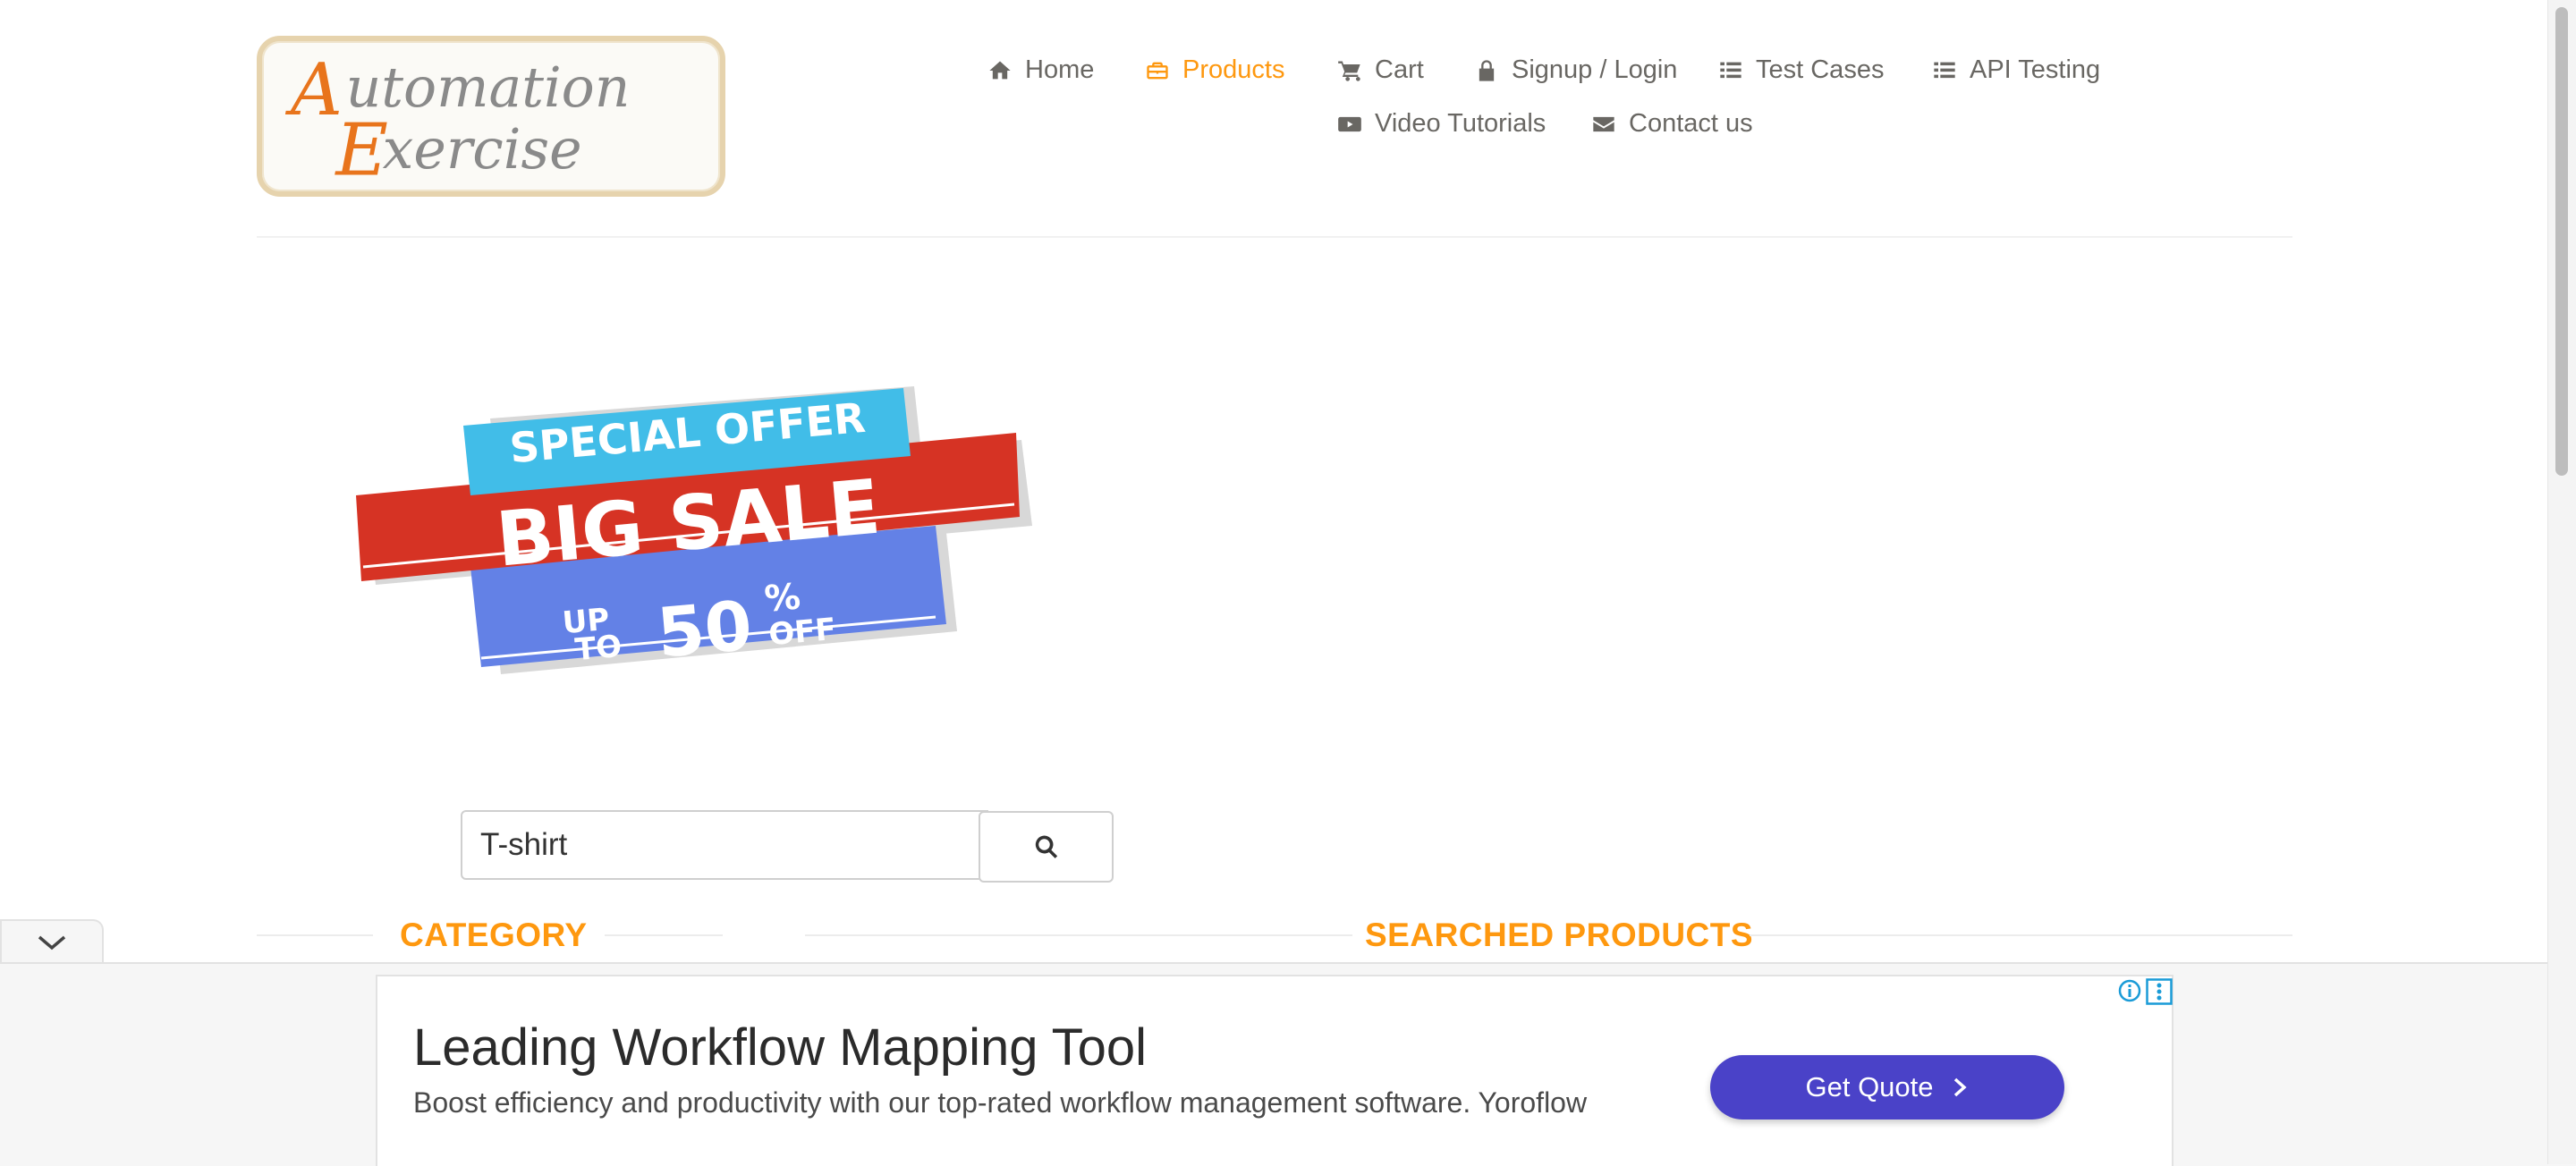 This screenshot has height=1166, width=2576. I want to click on nav-contact-us-label: Contact us, so click(1691, 123).